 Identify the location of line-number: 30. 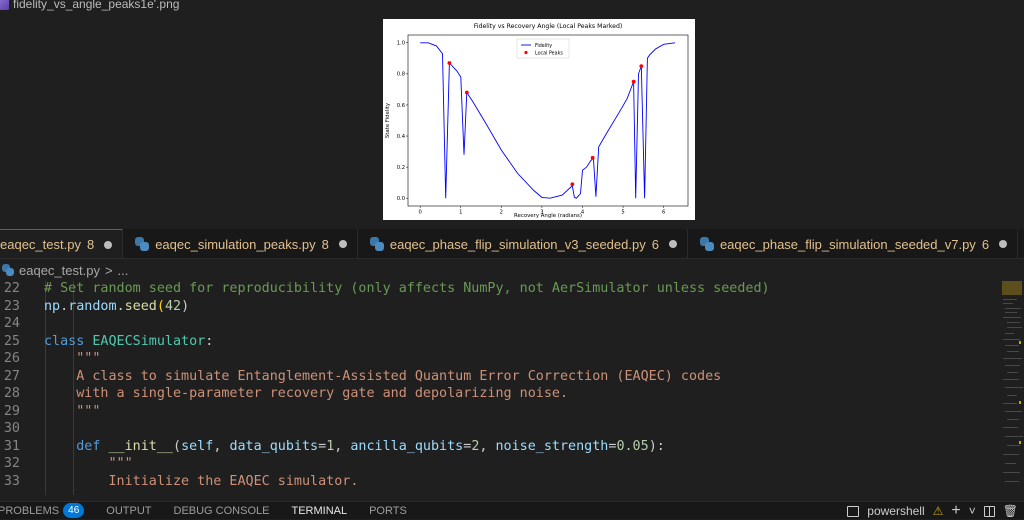
(11, 428).